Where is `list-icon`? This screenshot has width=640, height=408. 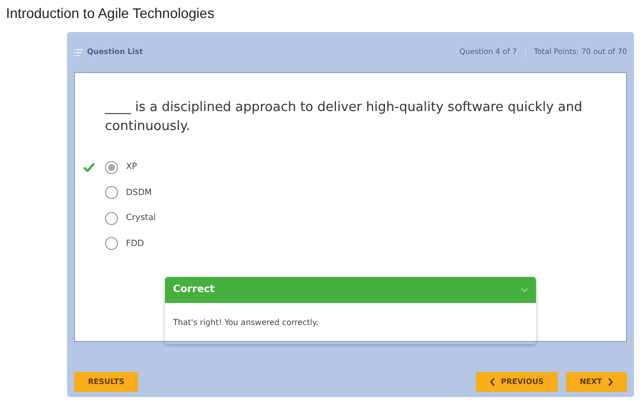
list-icon is located at coordinates (78, 52).